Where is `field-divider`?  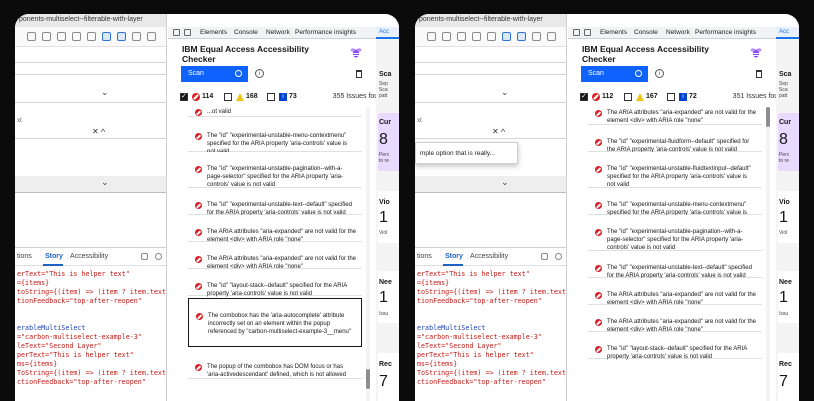 field-divider is located at coordinates (90, 138).